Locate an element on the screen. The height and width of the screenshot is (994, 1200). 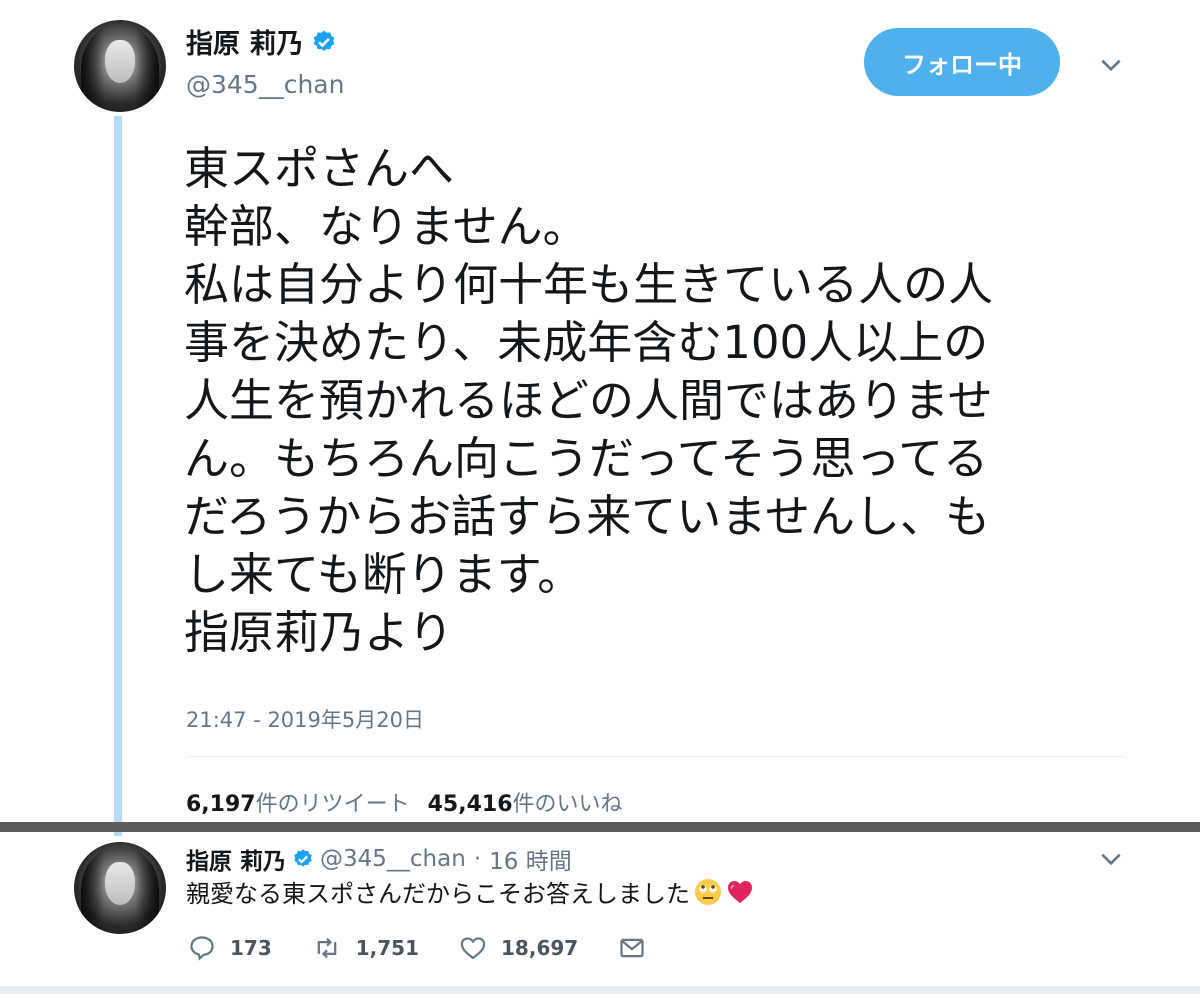
display-name: 指原 莉乃 is located at coordinates (244, 41).